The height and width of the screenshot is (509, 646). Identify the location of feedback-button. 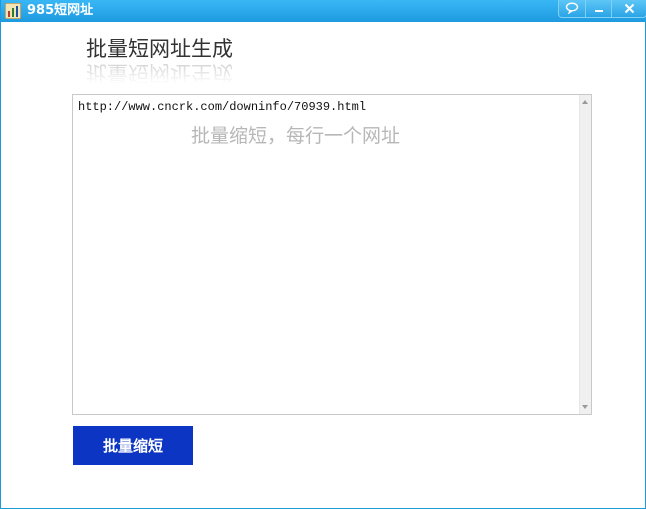
(572, 9).